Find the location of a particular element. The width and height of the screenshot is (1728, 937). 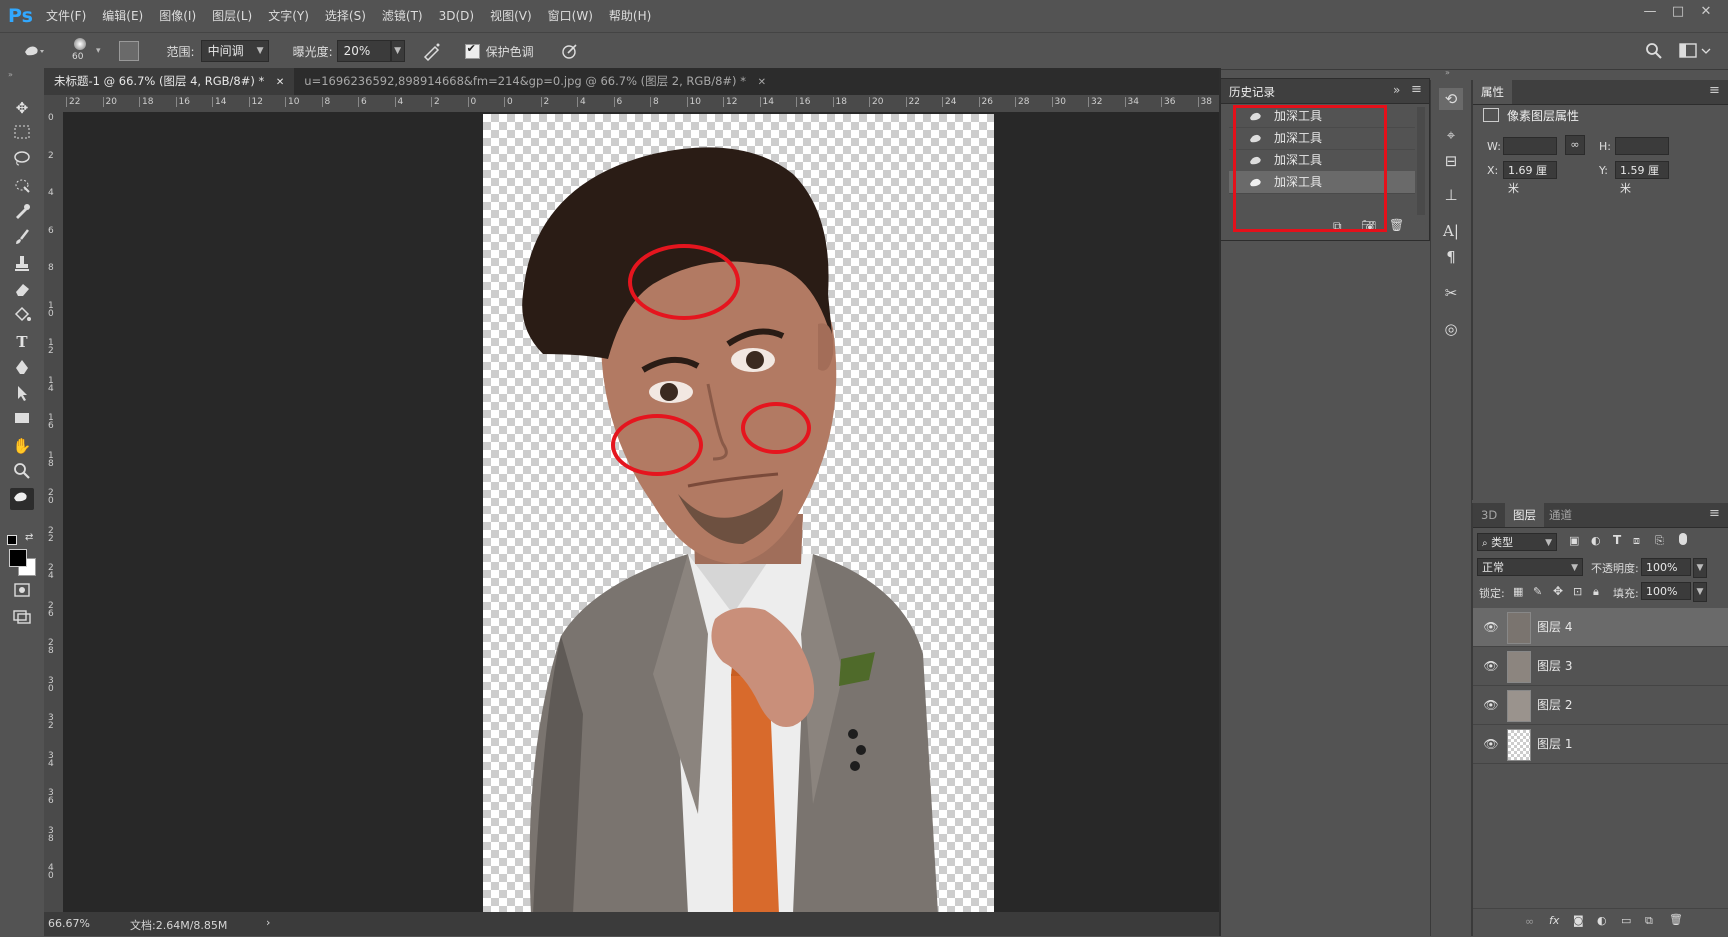

screen-mode-icon is located at coordinates (22, 618).